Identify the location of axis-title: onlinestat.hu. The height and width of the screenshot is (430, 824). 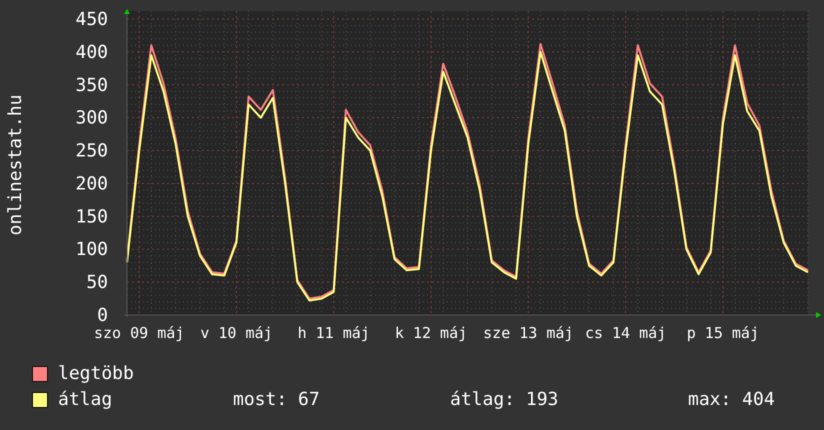
(15, 165).